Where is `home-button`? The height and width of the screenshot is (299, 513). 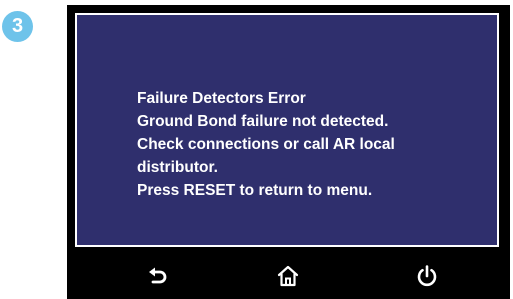 home-button is located at coordinates (288, 276).